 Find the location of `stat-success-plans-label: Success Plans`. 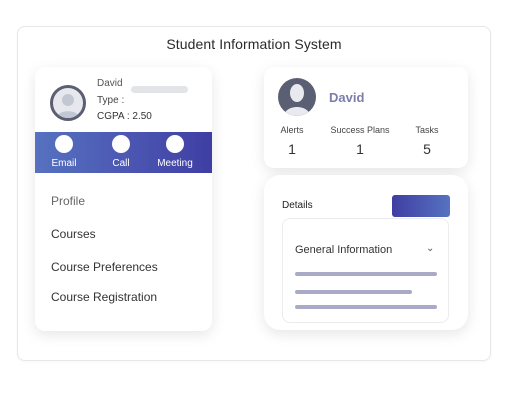

stat-success-plans-label: Success Plans is located at coordinates (360, 130).